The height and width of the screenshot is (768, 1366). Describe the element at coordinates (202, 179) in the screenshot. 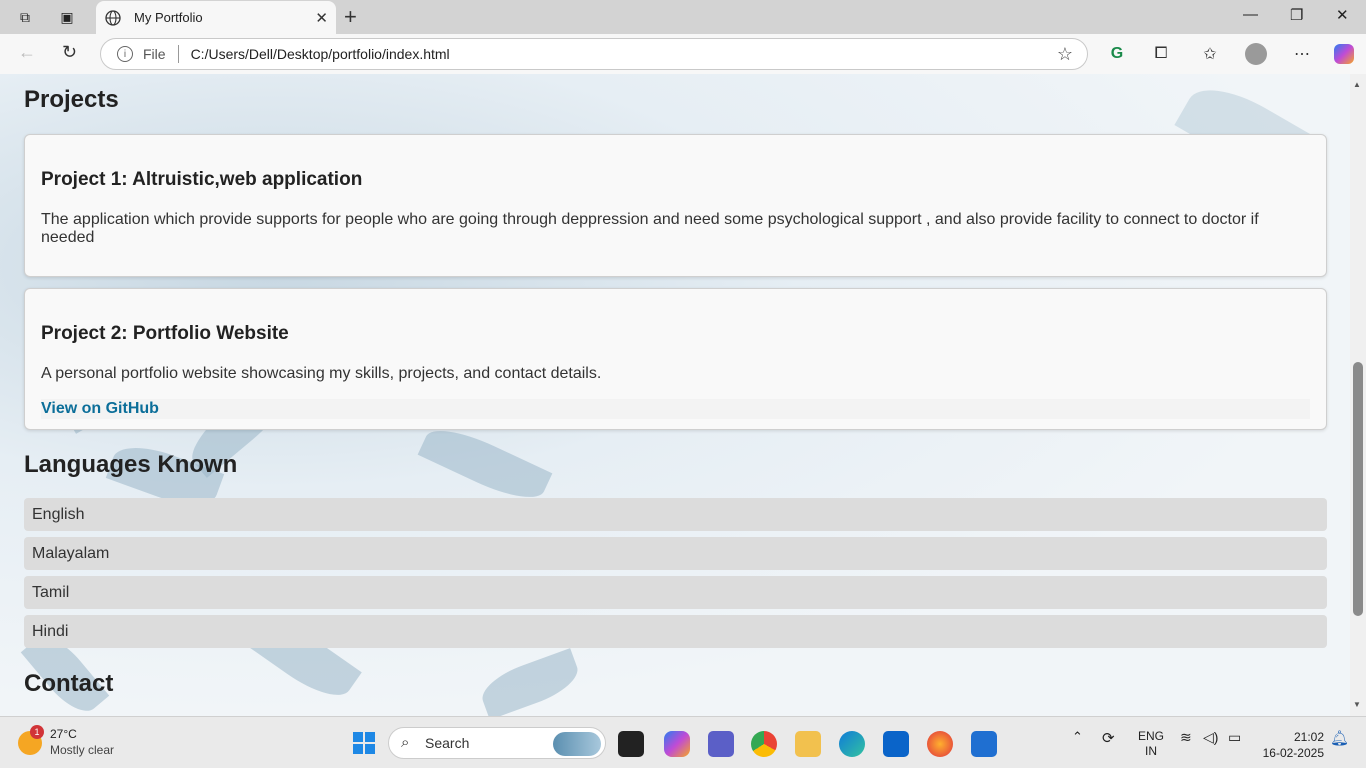

I see `project-title: Project 1: Altruistic,web application` at that location.